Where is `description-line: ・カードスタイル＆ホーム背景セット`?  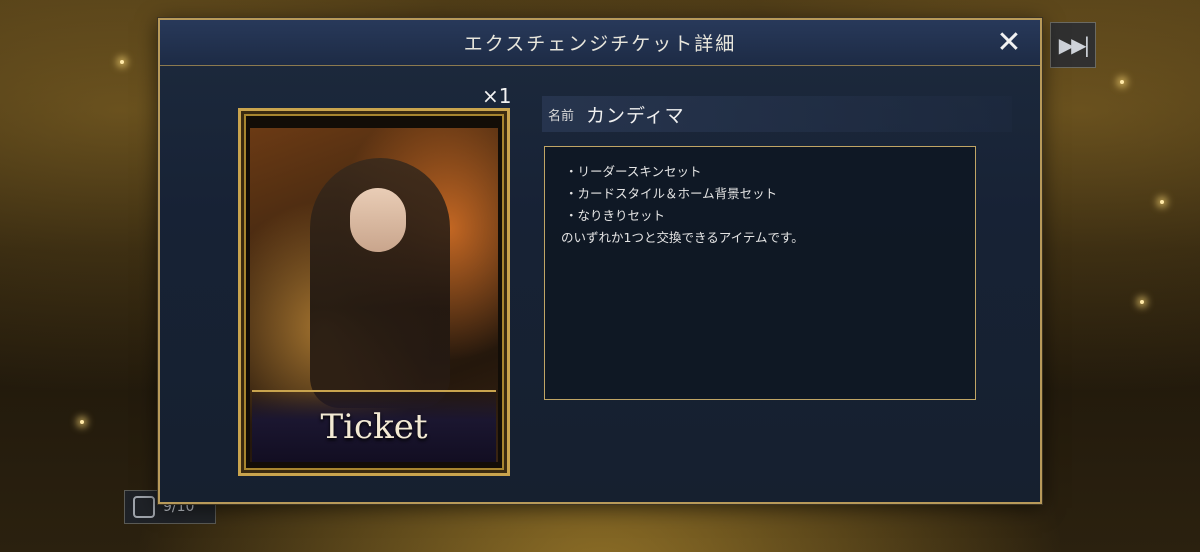 description-line: ・カードスタイル＆ホーム背景セット is located at coordinates (671, 193).